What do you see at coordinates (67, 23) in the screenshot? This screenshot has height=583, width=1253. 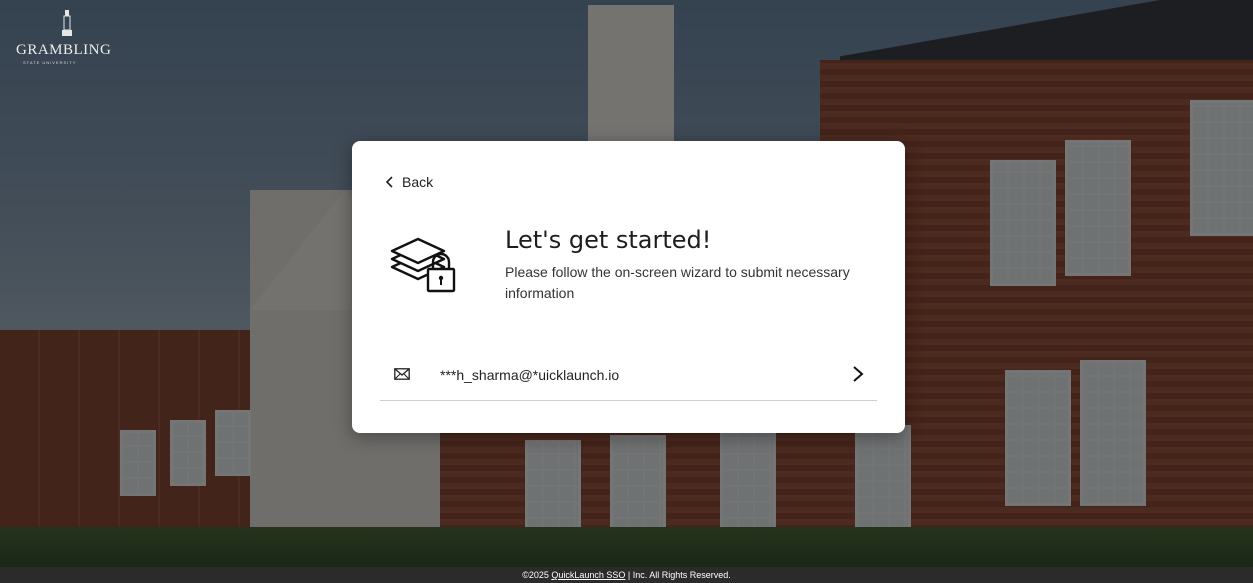 I see `tower-icon` at bounding box center [67, 23].